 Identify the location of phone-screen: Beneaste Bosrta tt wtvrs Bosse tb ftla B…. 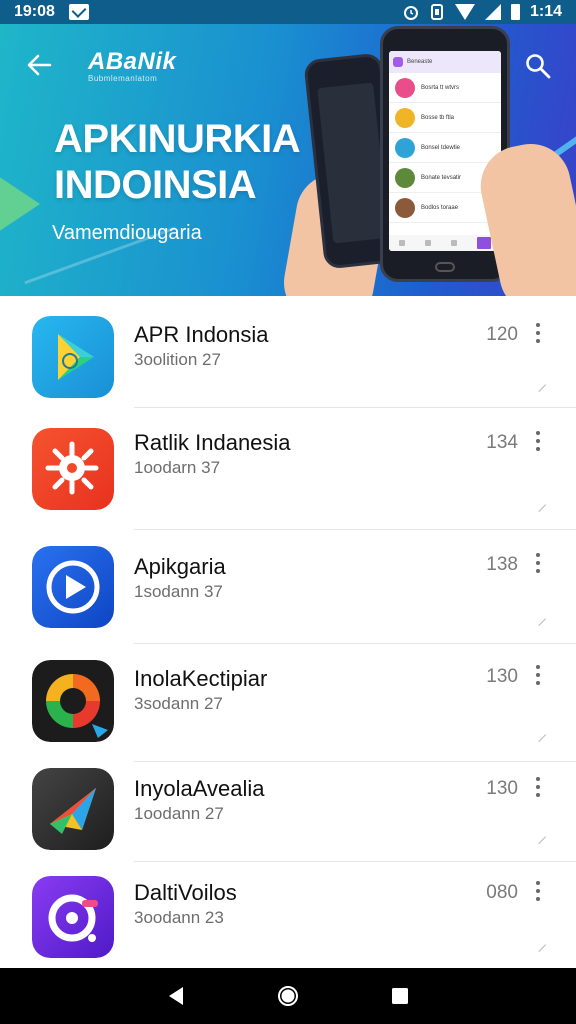
(445, 151).